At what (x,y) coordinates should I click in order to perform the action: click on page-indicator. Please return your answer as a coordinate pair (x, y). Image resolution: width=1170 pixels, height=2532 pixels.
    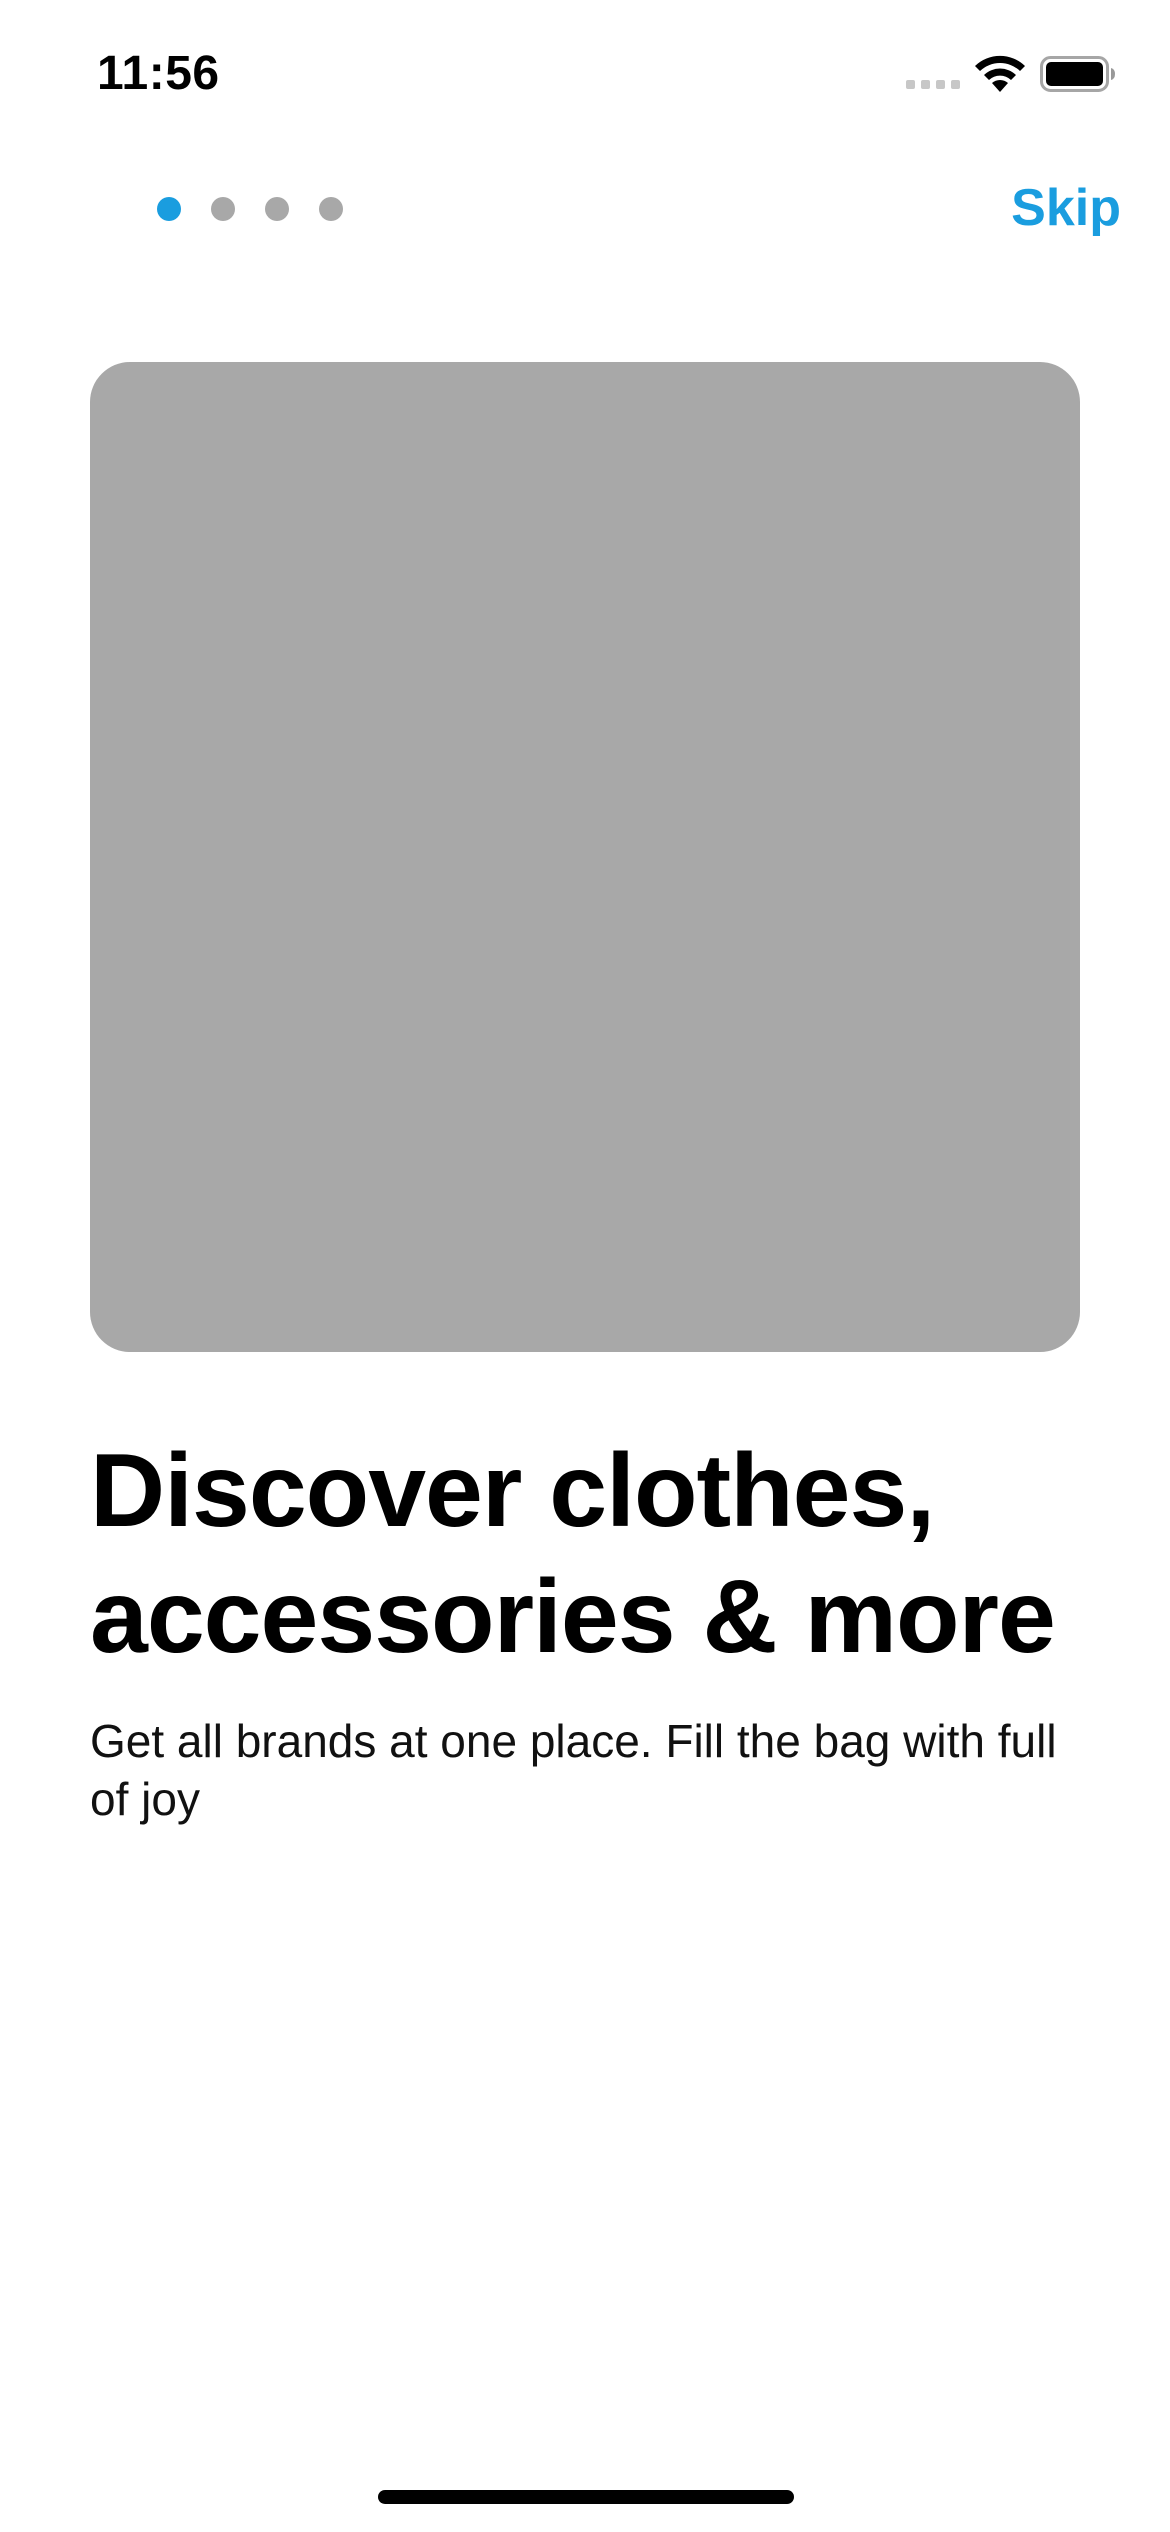
    Looking at the image, I should click on (250, 209).